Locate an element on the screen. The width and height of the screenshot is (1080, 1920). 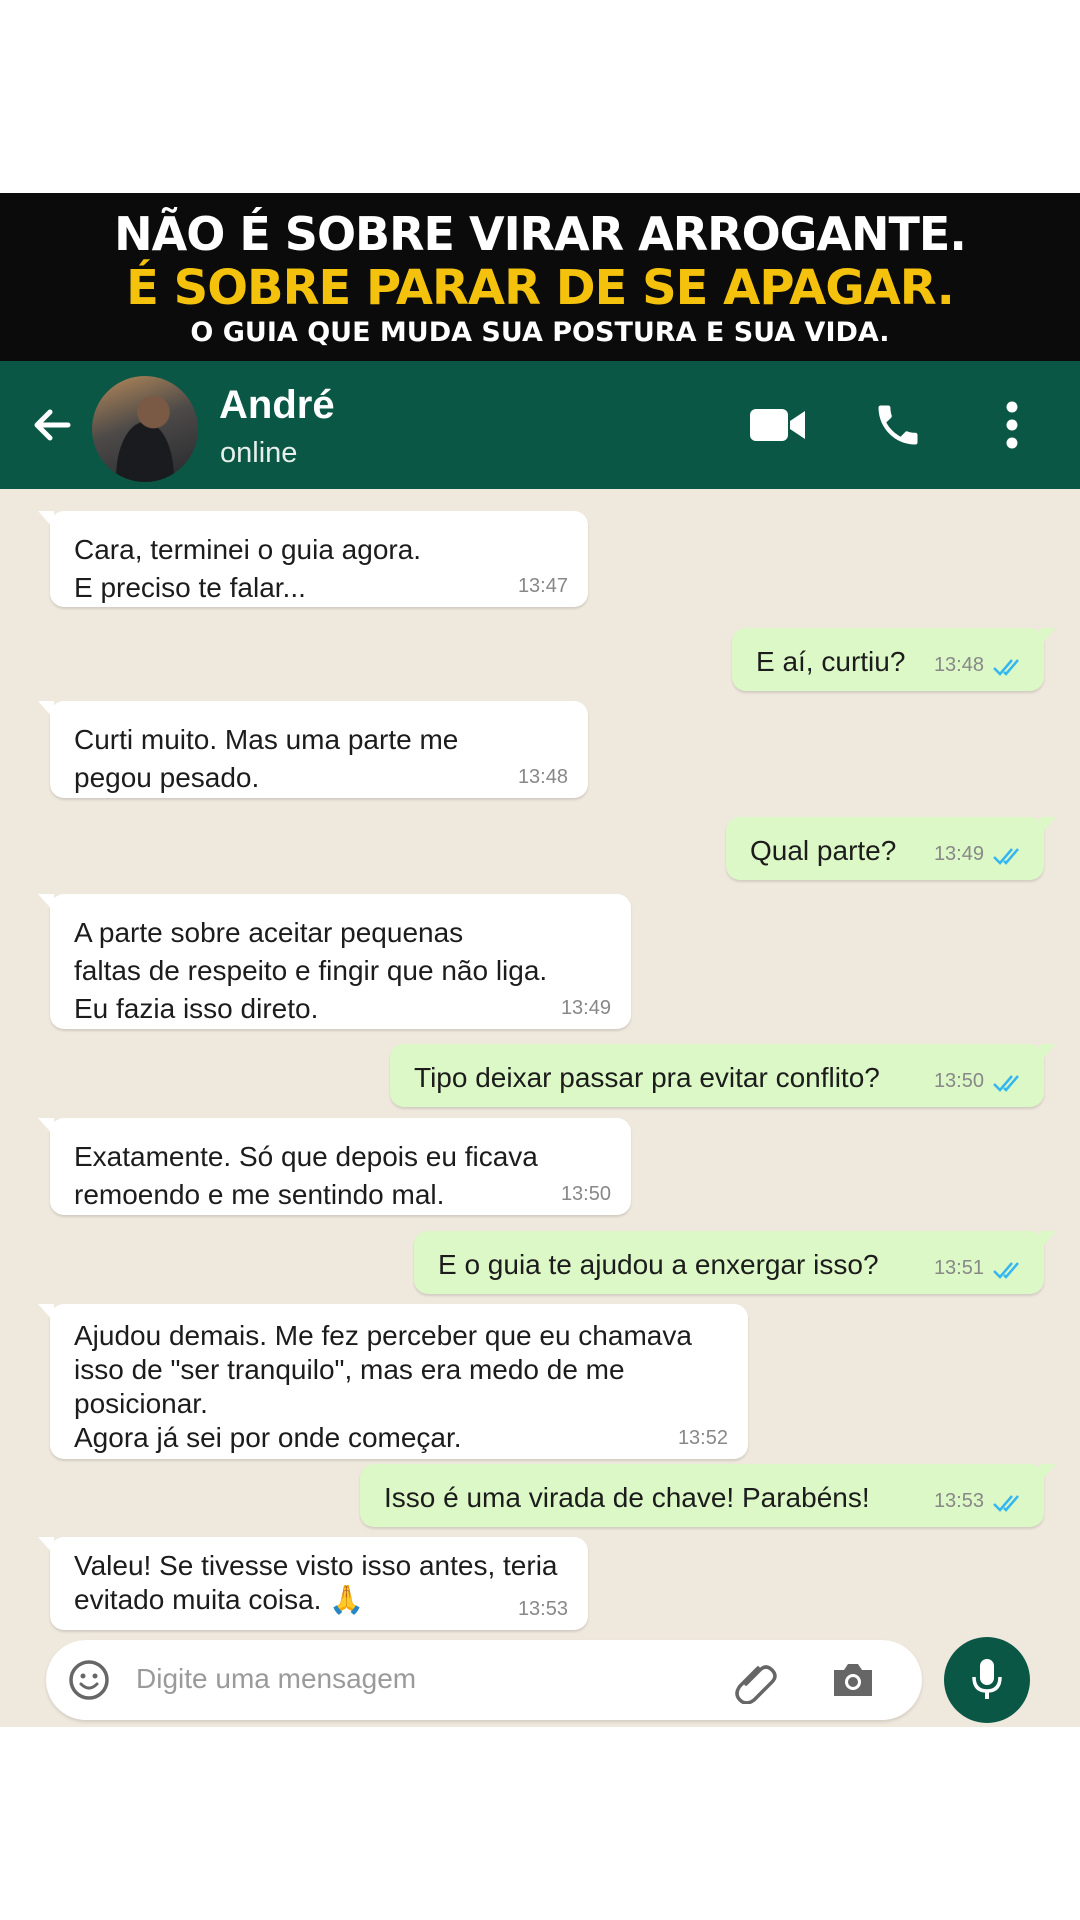
message-text: Tipo deixar passar pra evitar conflito? is located at coordinates (647, 1077).